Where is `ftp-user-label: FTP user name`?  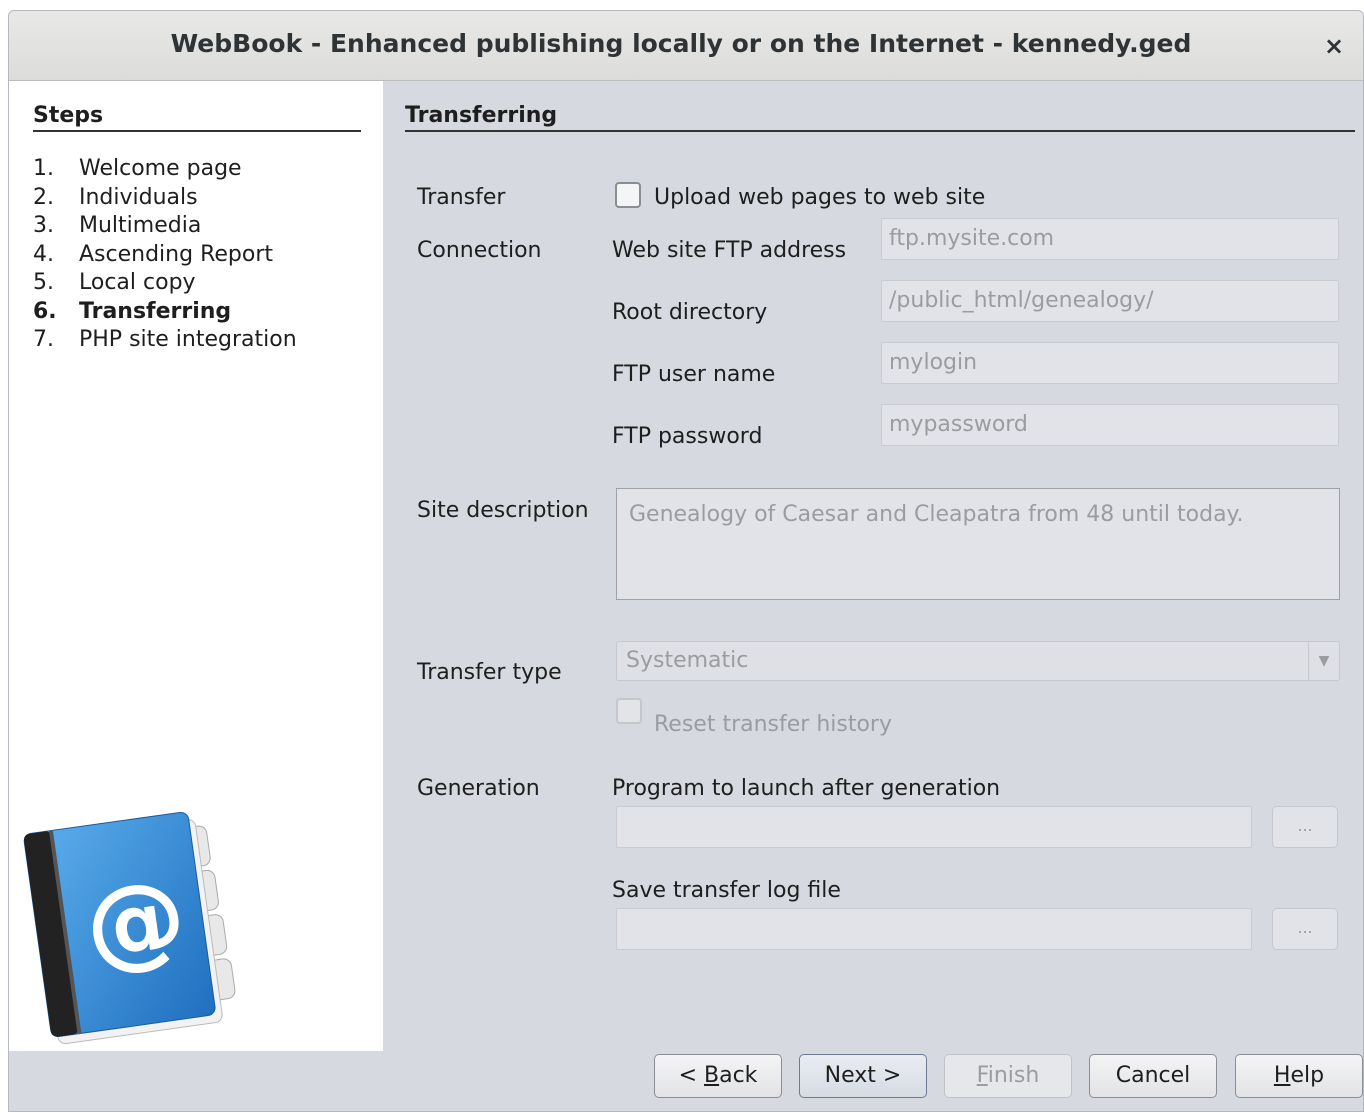 ftp-user-label: FTP user name is located at coordinates (694, 374).